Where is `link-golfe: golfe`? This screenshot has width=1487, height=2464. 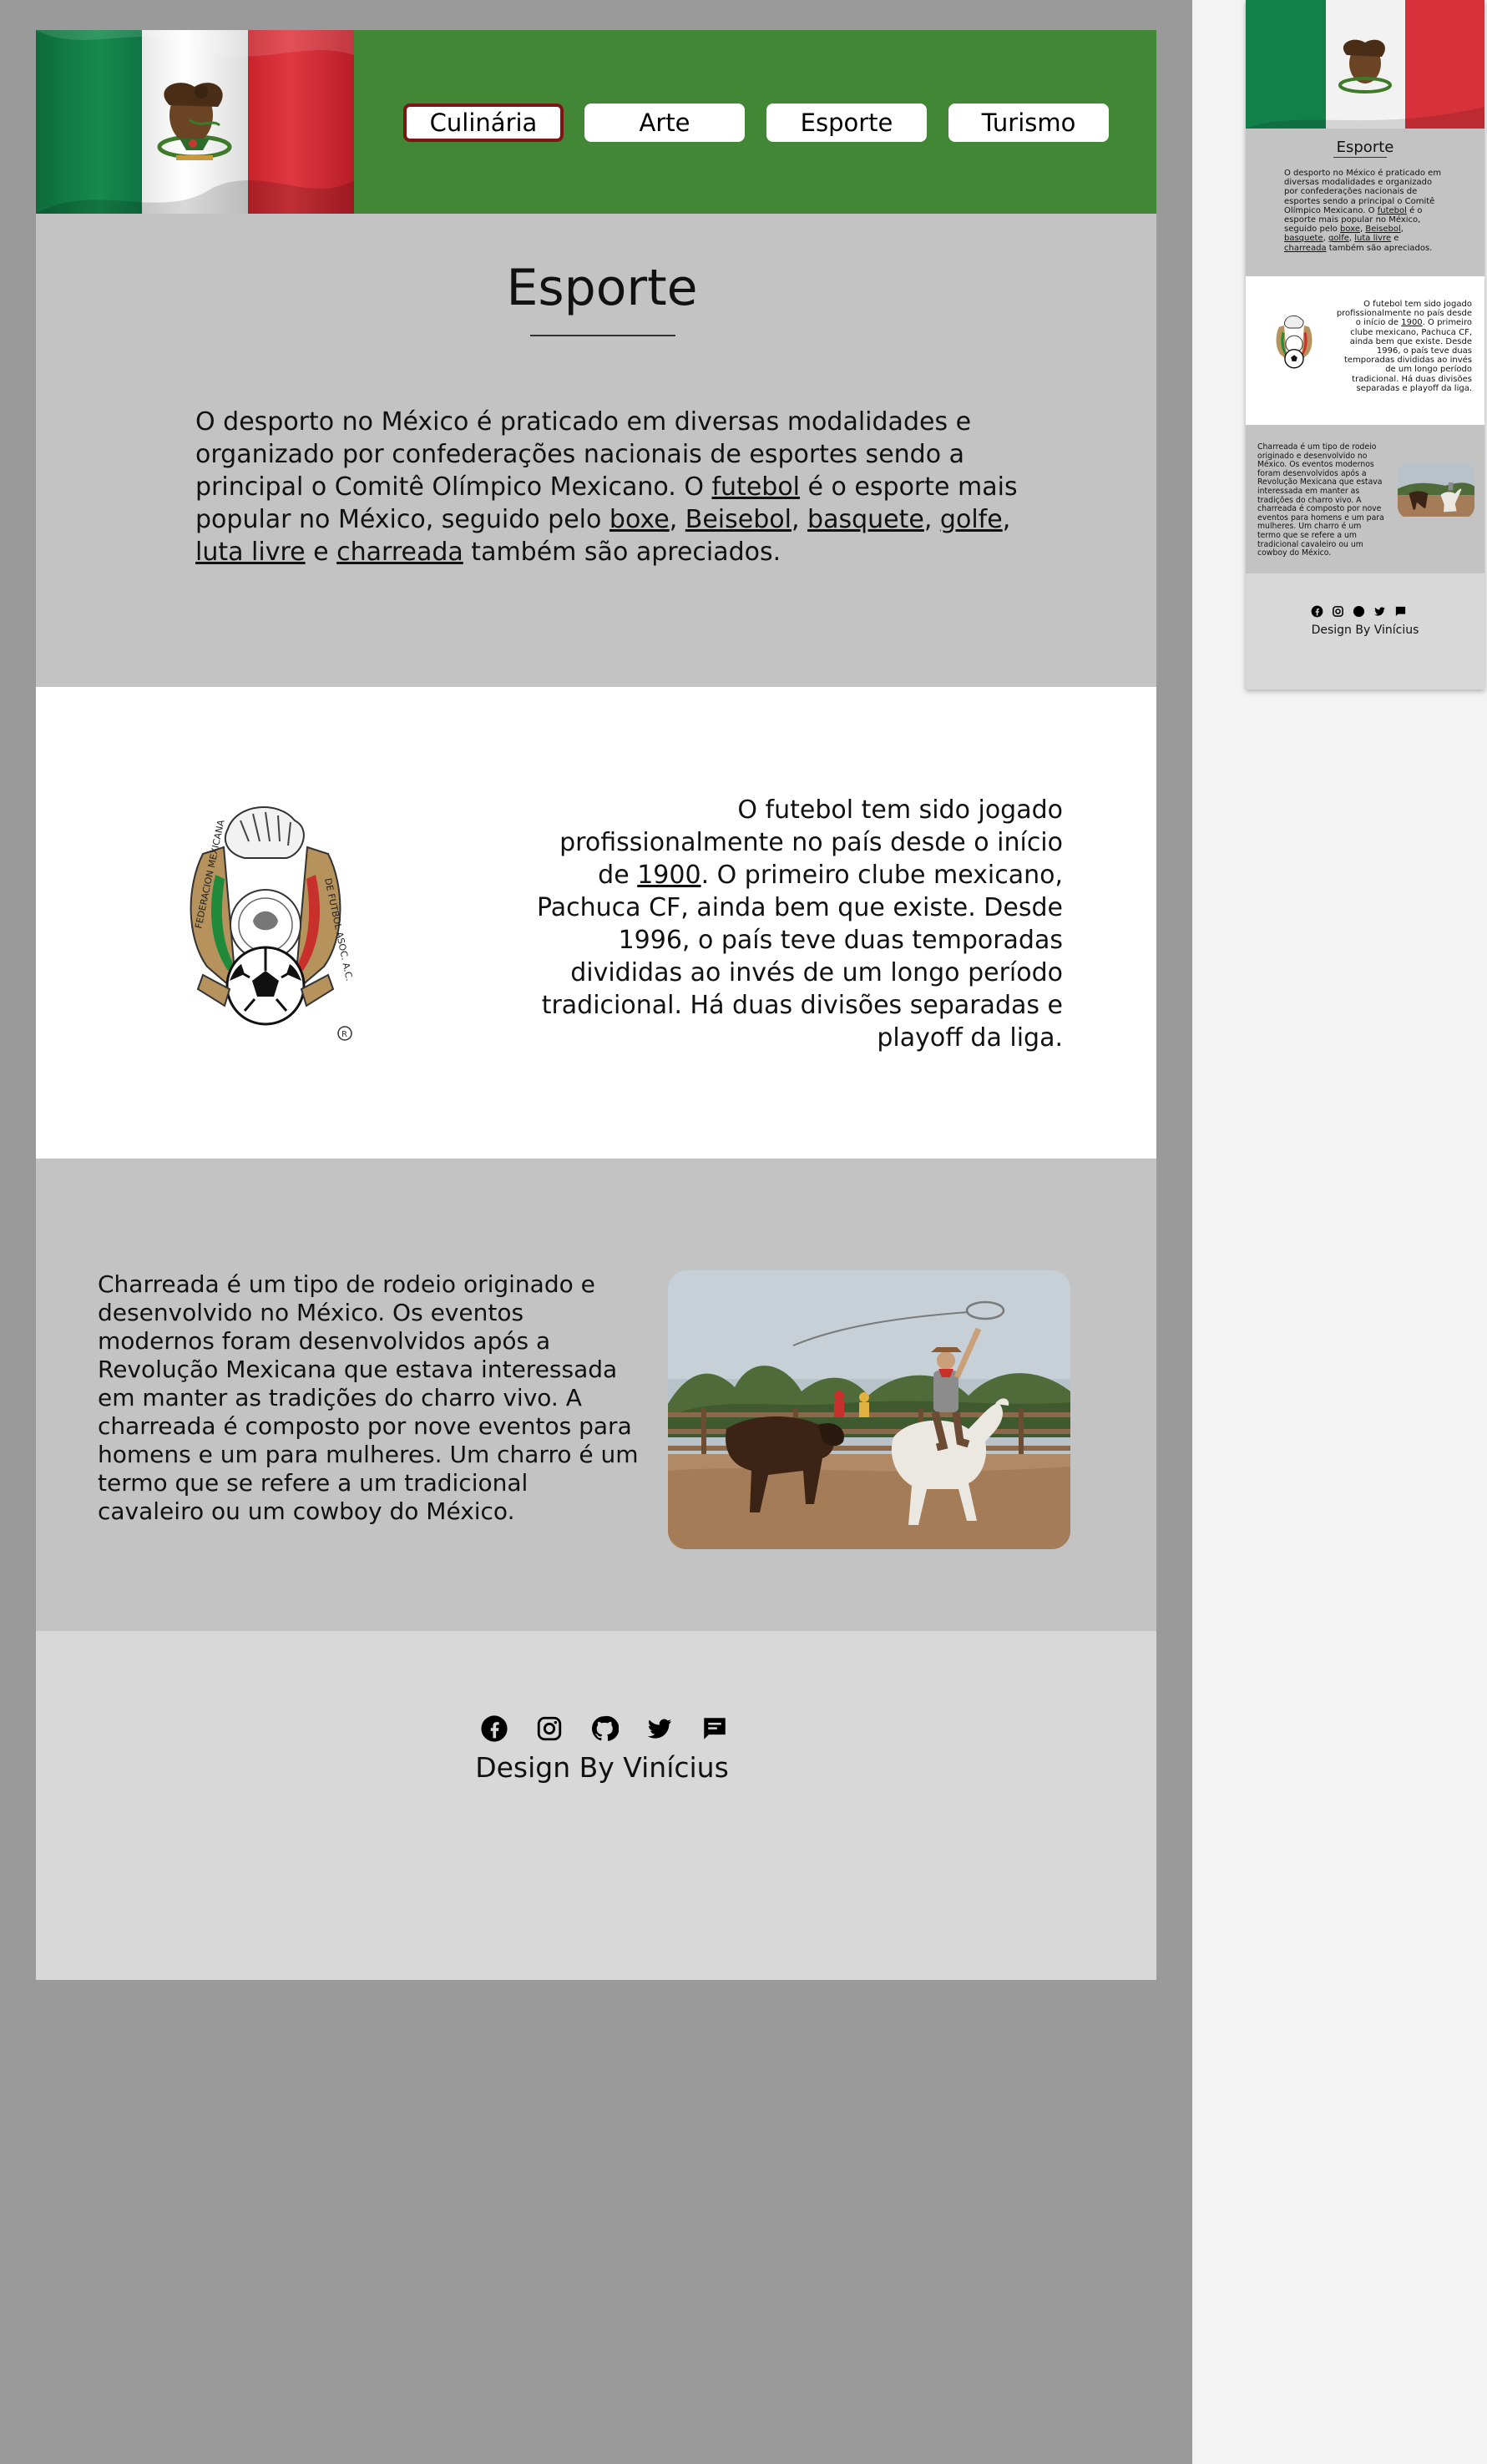 link-golfe: golfe is located at coordinates (971, 519).